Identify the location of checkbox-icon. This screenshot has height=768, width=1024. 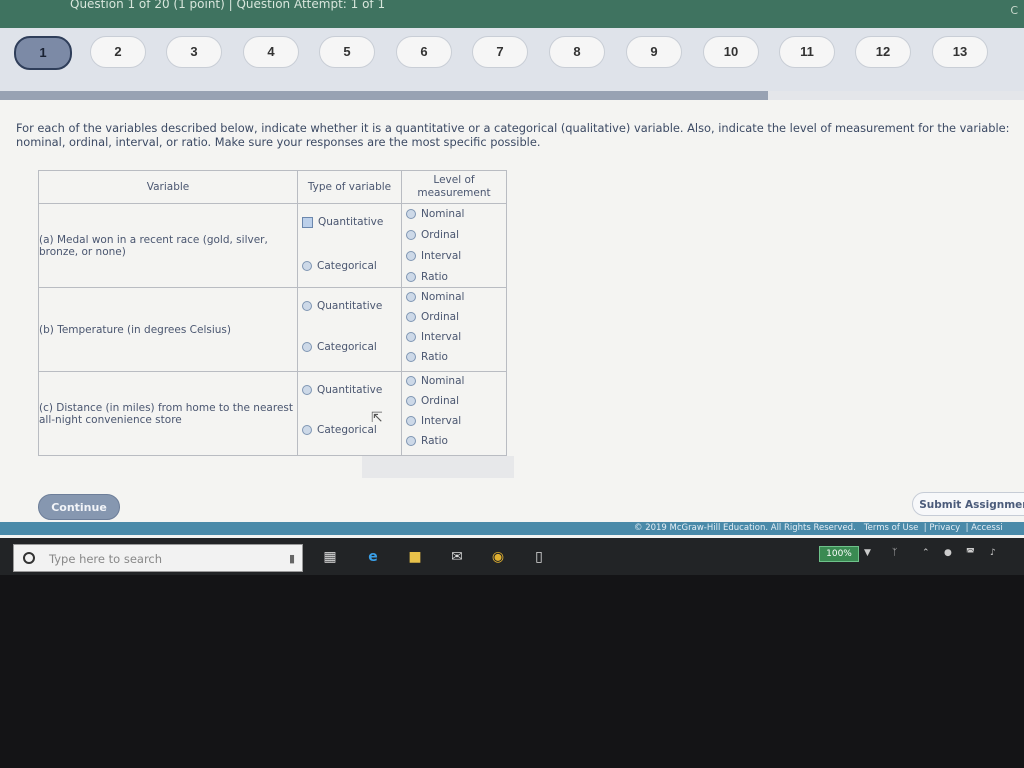
(307, 222).